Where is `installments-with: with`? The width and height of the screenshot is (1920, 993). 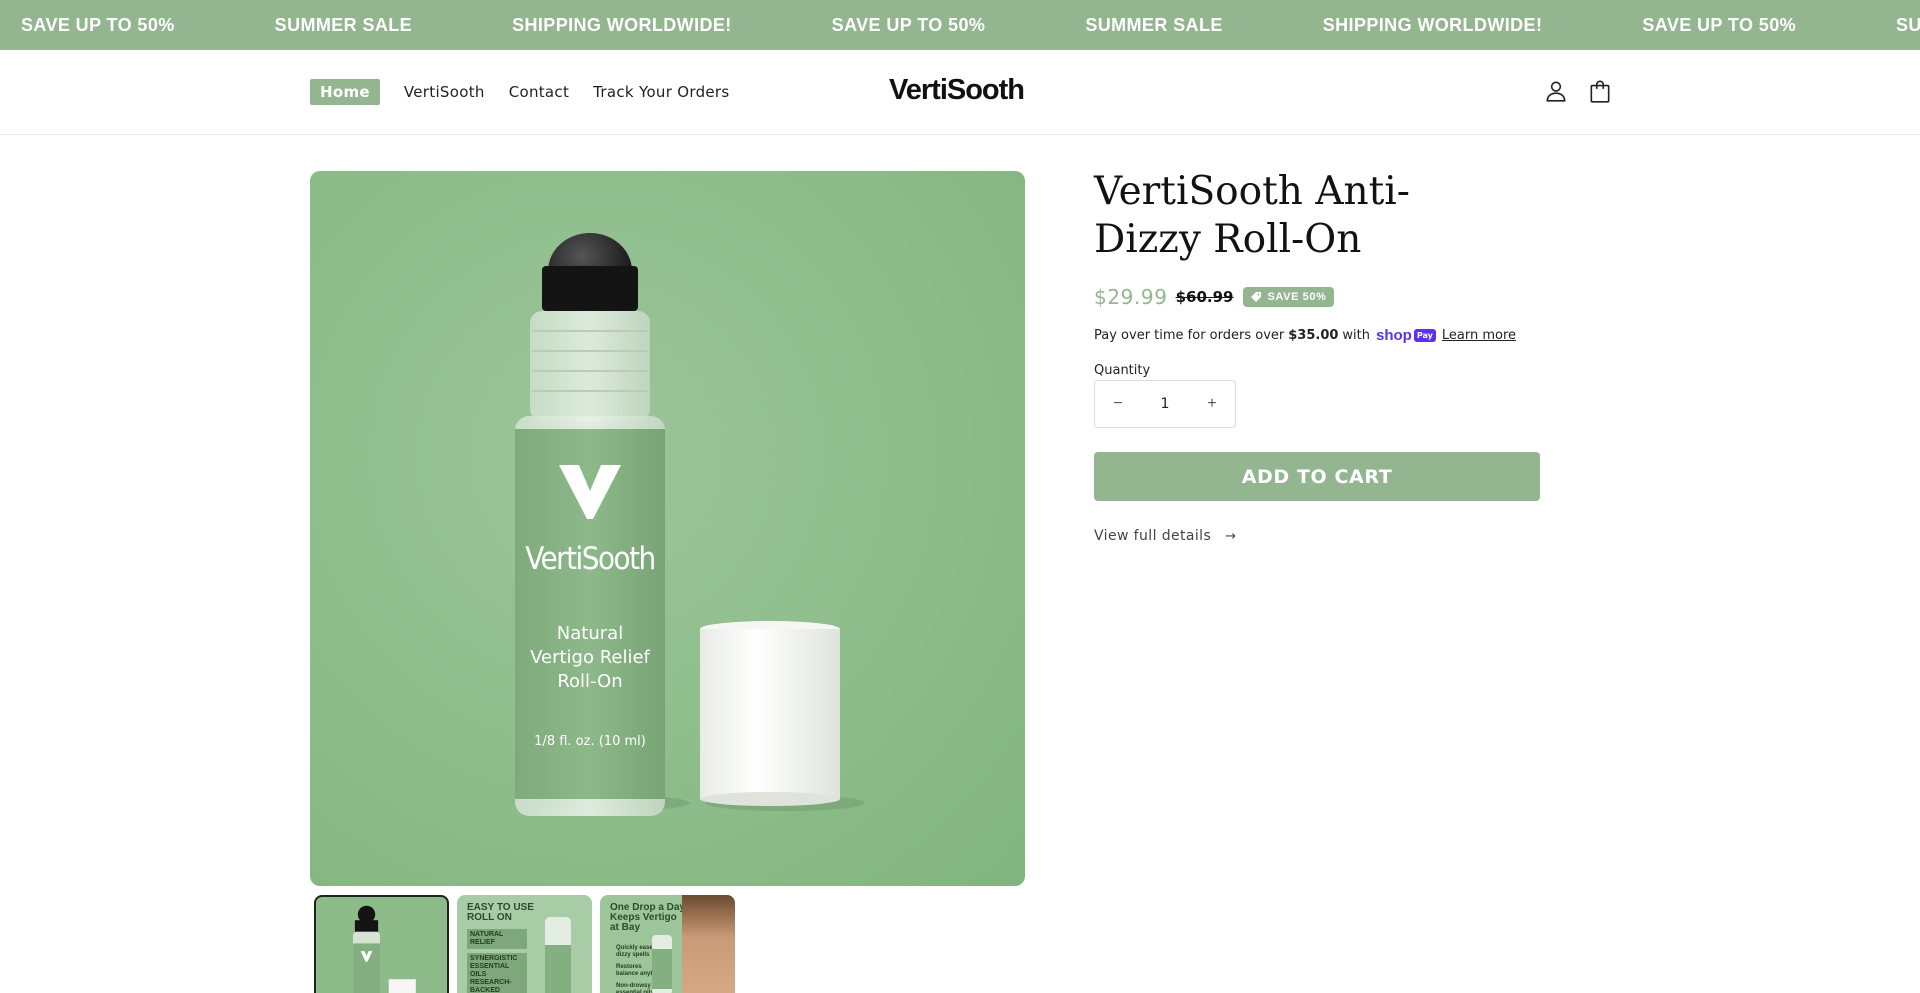
installments-with: with is located at coordinates (1356, 335).